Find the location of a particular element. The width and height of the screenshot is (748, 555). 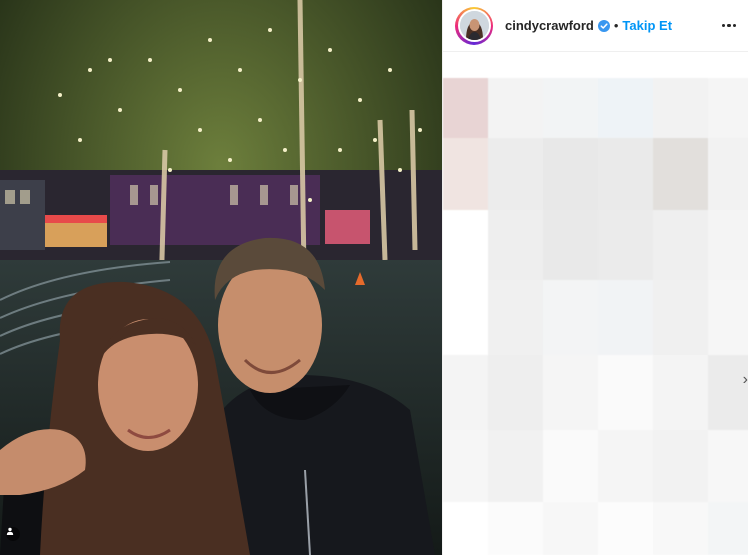

user-tag-button is located at coordinates (13, 534).